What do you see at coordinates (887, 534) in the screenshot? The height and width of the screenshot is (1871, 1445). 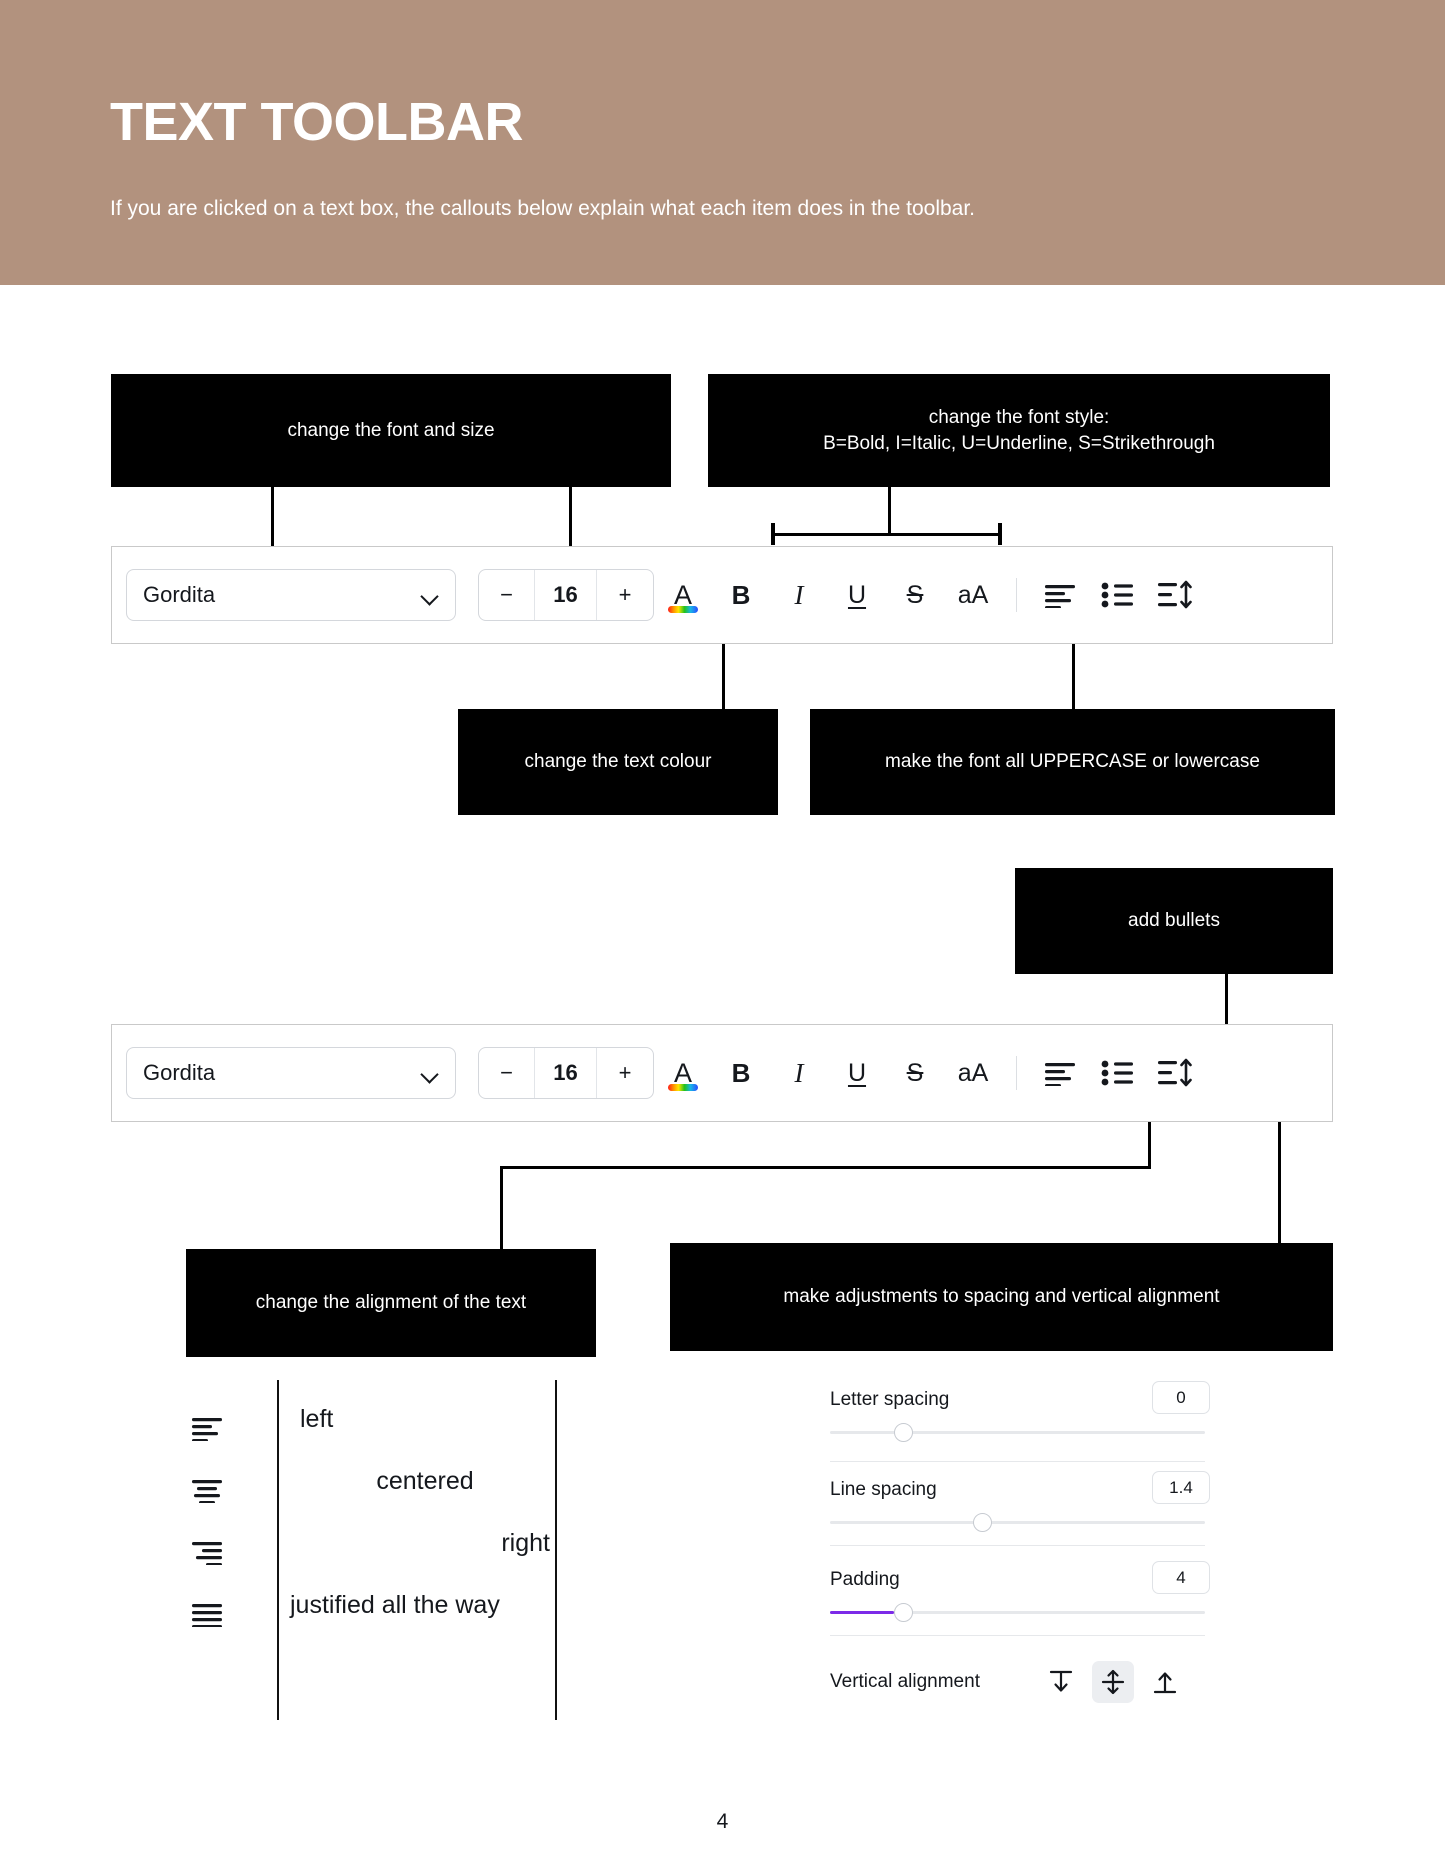 I see `connector-style-bracket` at bounding box center [887, 534].